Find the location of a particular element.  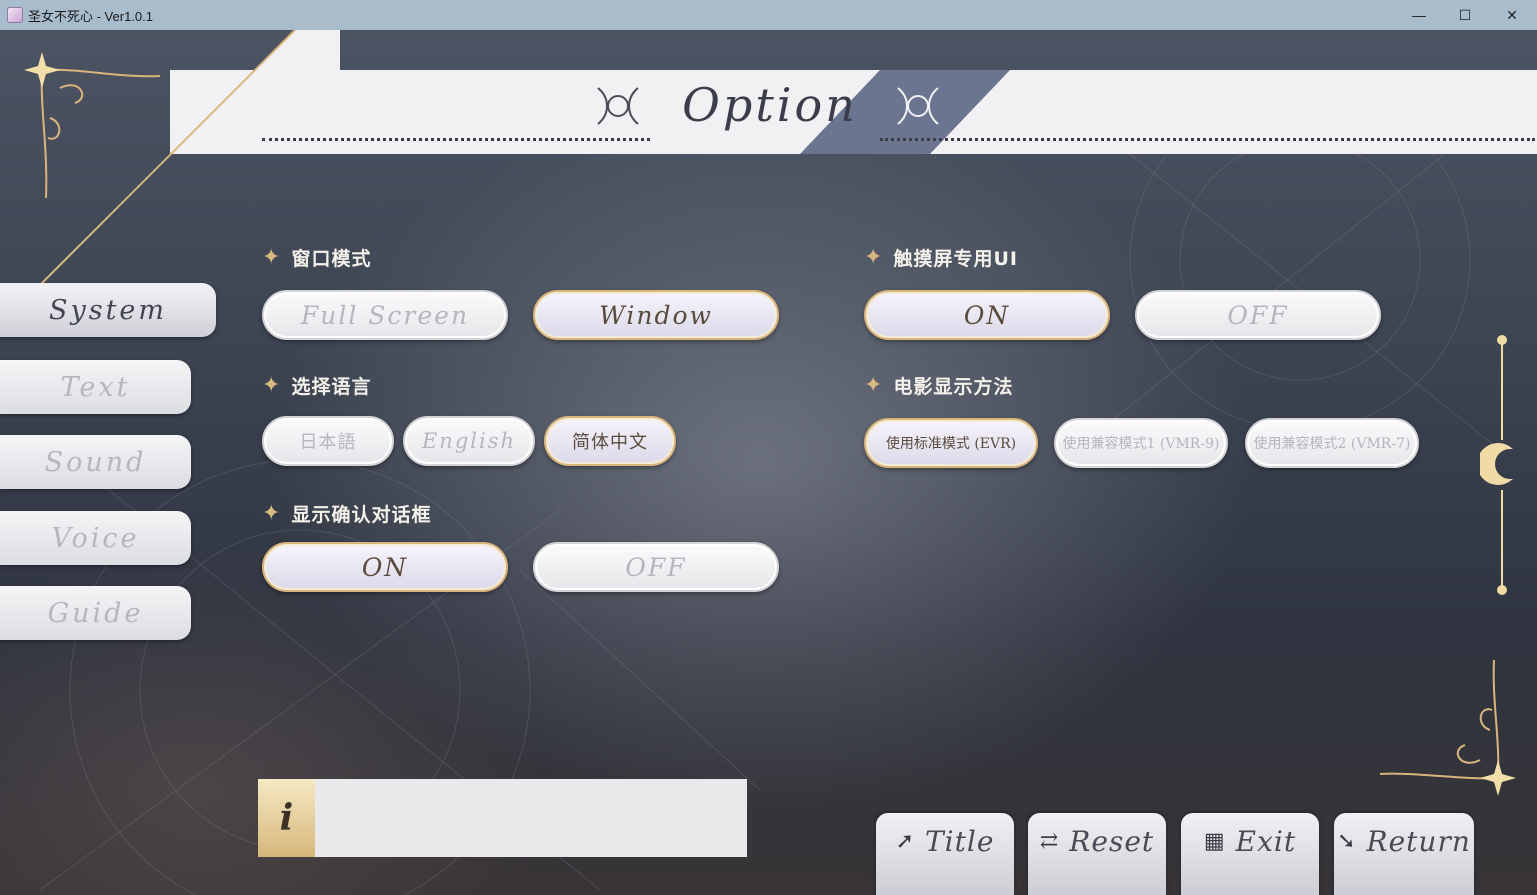

minimize-icon: — is located at coordinates (1419, 15).